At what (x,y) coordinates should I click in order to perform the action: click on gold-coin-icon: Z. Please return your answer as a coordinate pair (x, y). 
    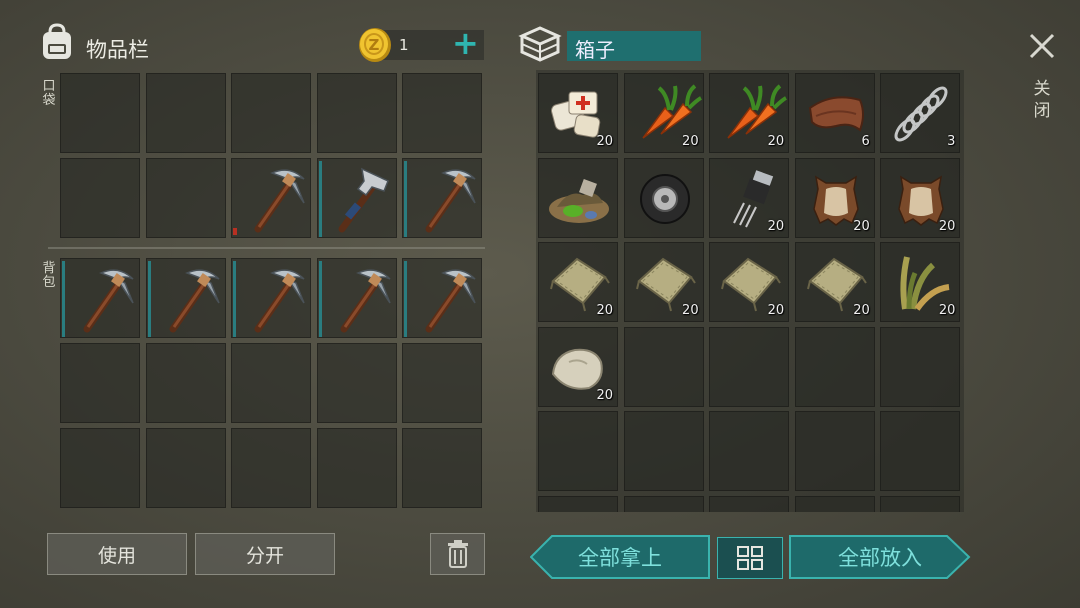
    Looking at the image, I should click on (375, 45).